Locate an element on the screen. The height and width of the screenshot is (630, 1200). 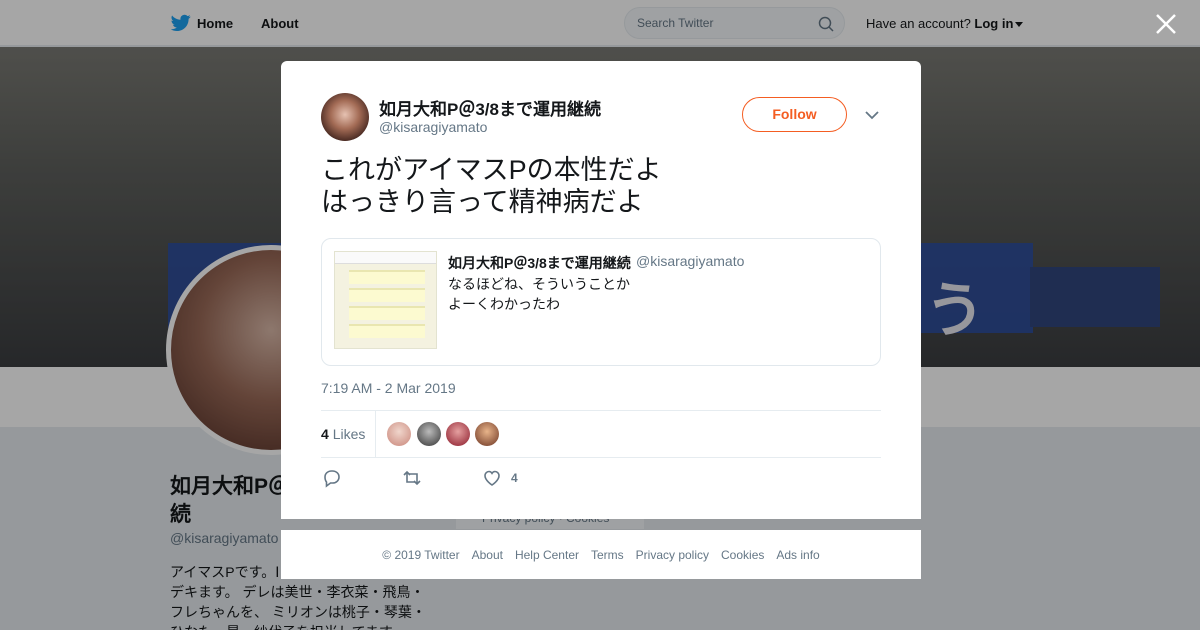
quoted-tweet-thumbnail is located at coordinates (385, 300).